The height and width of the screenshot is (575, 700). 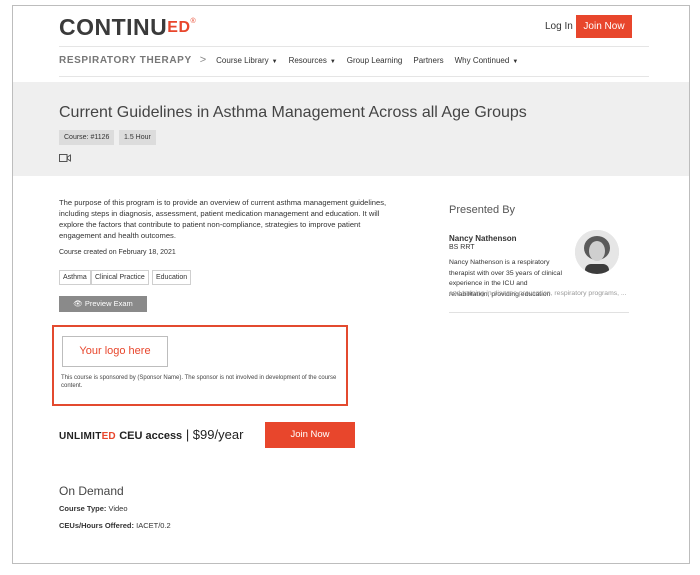 I want to click on nav-item-label: Why Continued, so click(x=482, y=60).